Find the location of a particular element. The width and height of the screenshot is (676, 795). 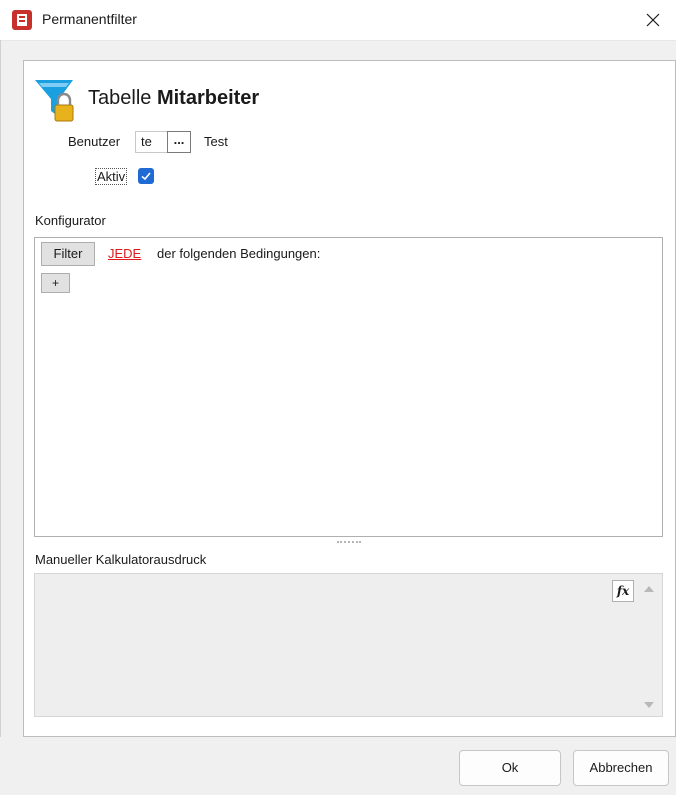

table-name: Mitarbeiter is located at coordinates (208, 98).